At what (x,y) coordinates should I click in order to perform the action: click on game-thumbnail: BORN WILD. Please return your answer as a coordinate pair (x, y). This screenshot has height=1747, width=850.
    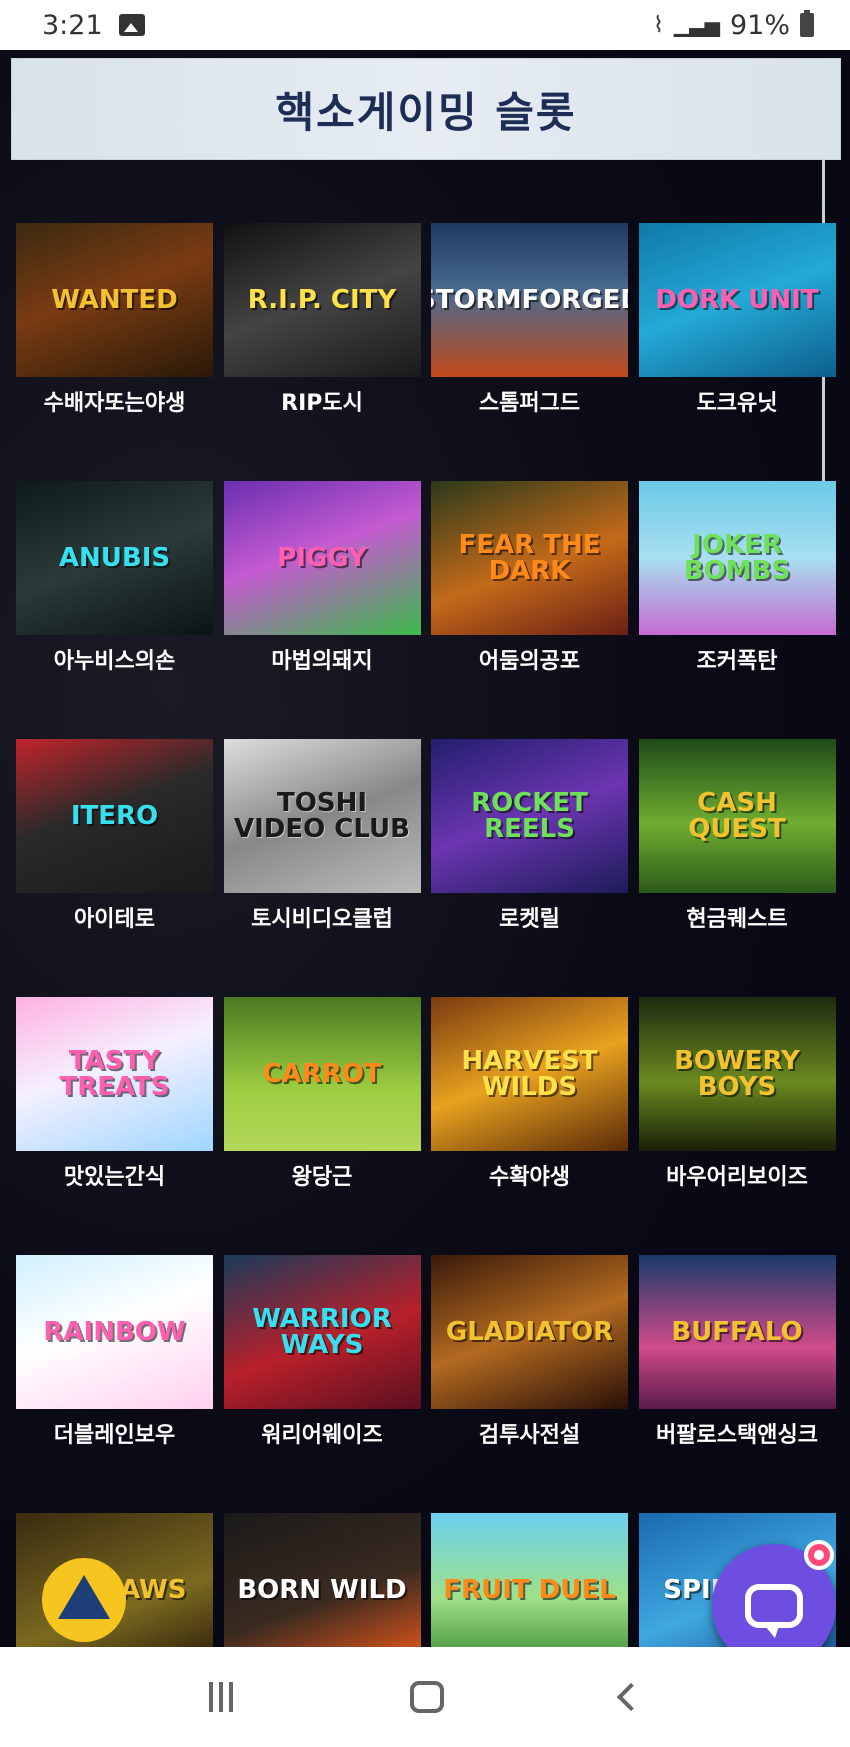
    Looking at the image, I should click on (322, 1580).